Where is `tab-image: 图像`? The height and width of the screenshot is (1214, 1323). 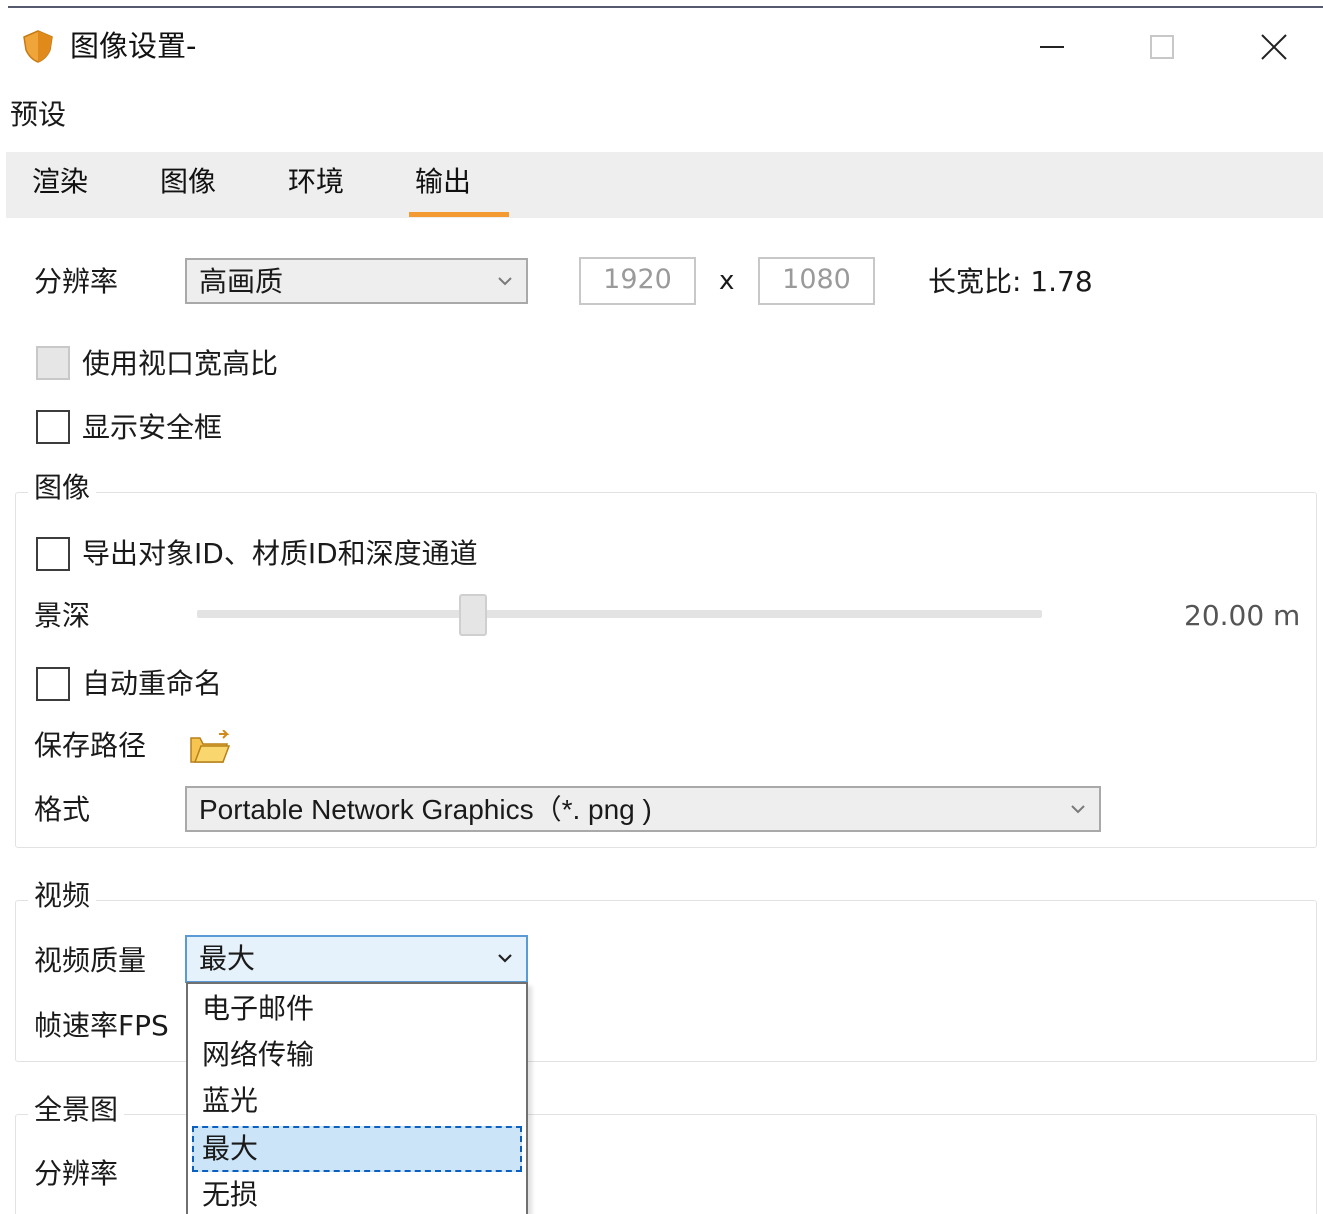 tab-image: 图像 is located at coordinates (188, 182).